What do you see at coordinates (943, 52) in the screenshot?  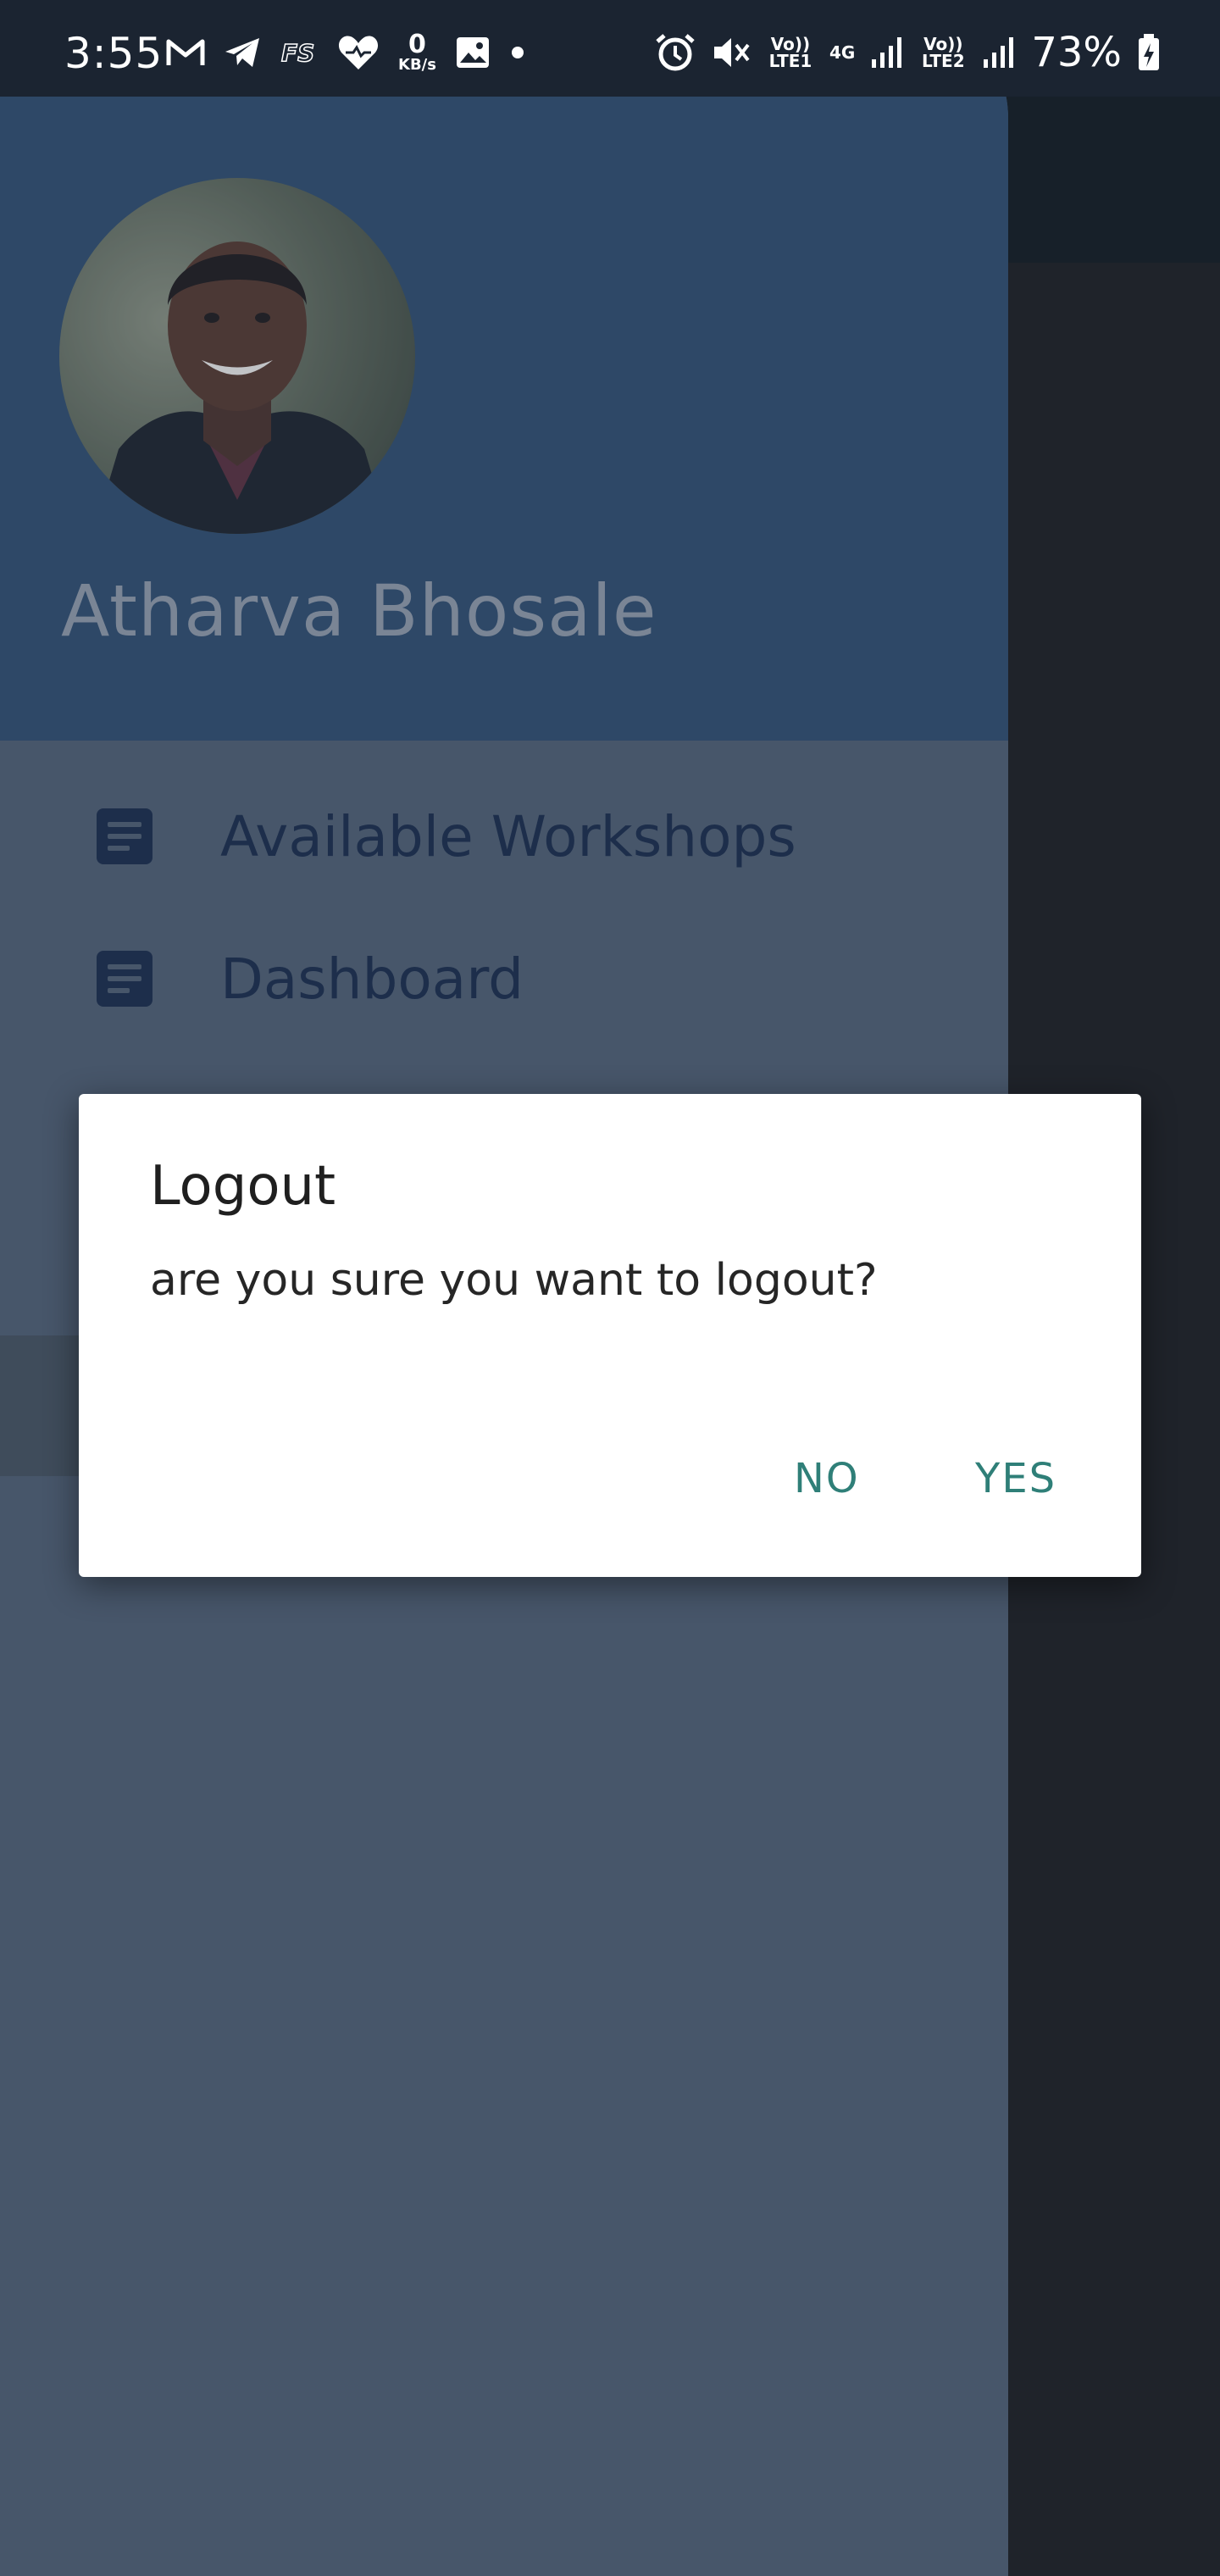 I see `sim2-label: Vo)) LTE2` at bounding box center [943, 52].